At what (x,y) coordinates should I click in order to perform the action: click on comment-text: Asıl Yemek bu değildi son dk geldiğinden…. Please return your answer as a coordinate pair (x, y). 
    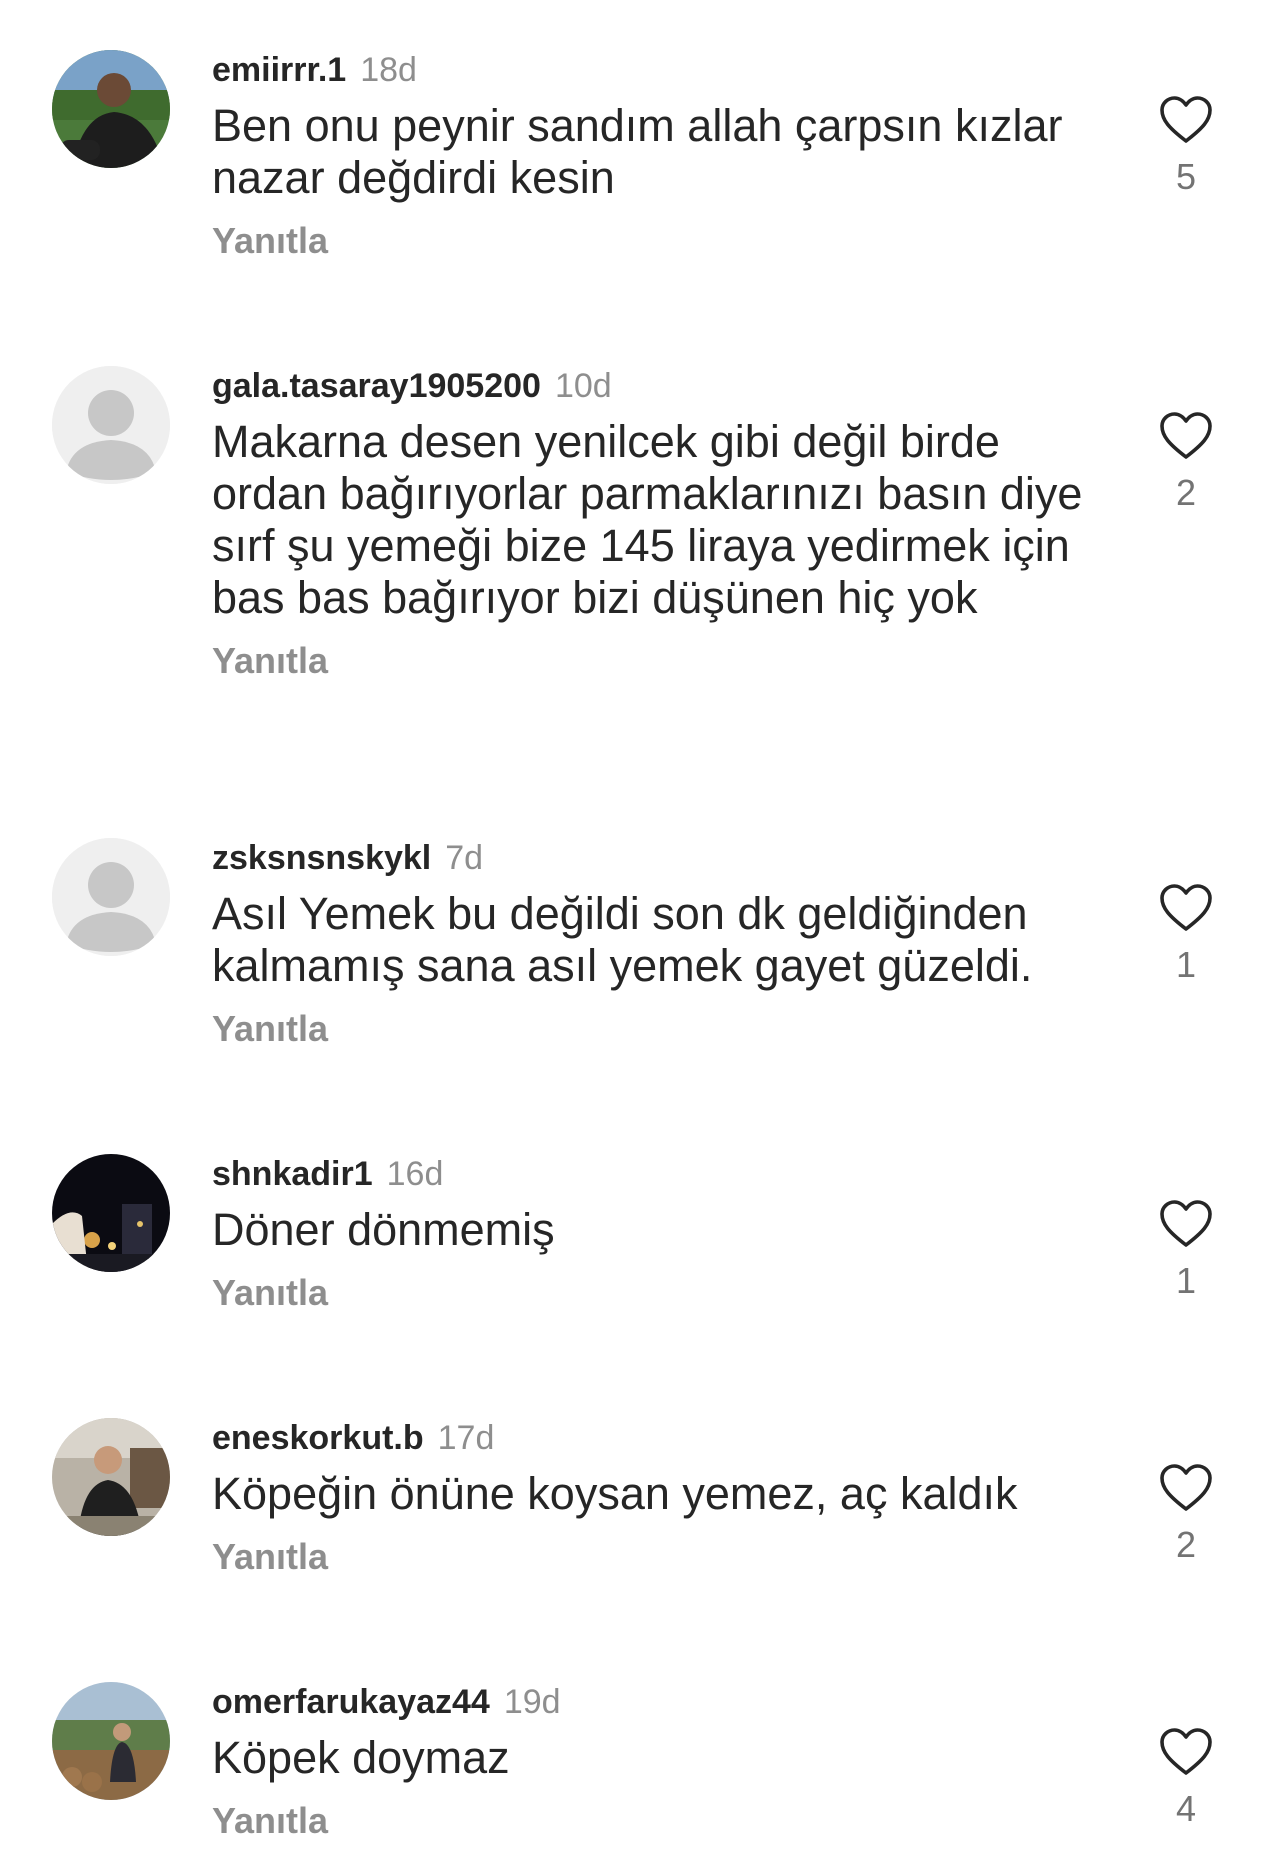
    Looking at the image, I should click on (622, 939).